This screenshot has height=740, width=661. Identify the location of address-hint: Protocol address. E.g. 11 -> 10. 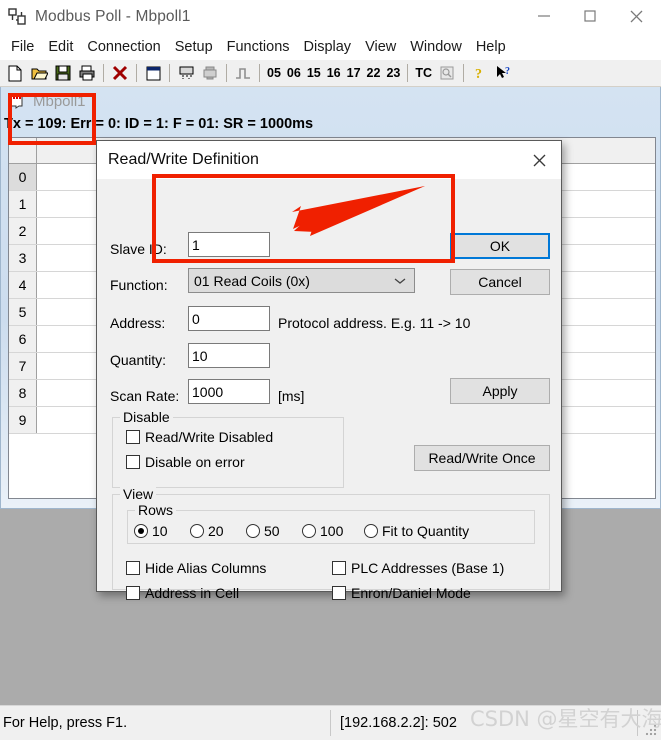
(374, 323).